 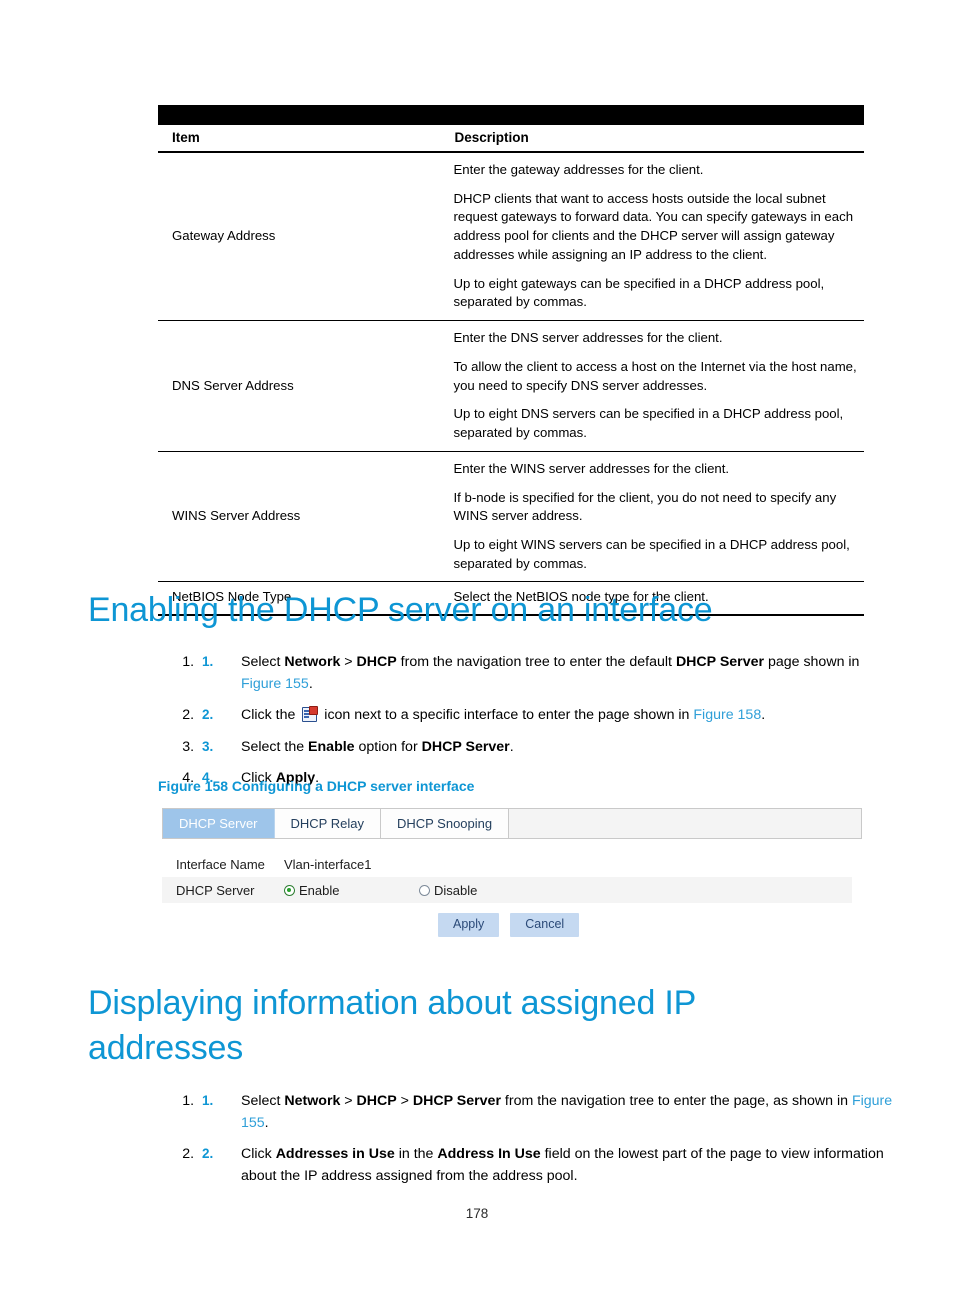 I want to click on emphasis-text: Addresses in Use, so click(x=335, y=1154).